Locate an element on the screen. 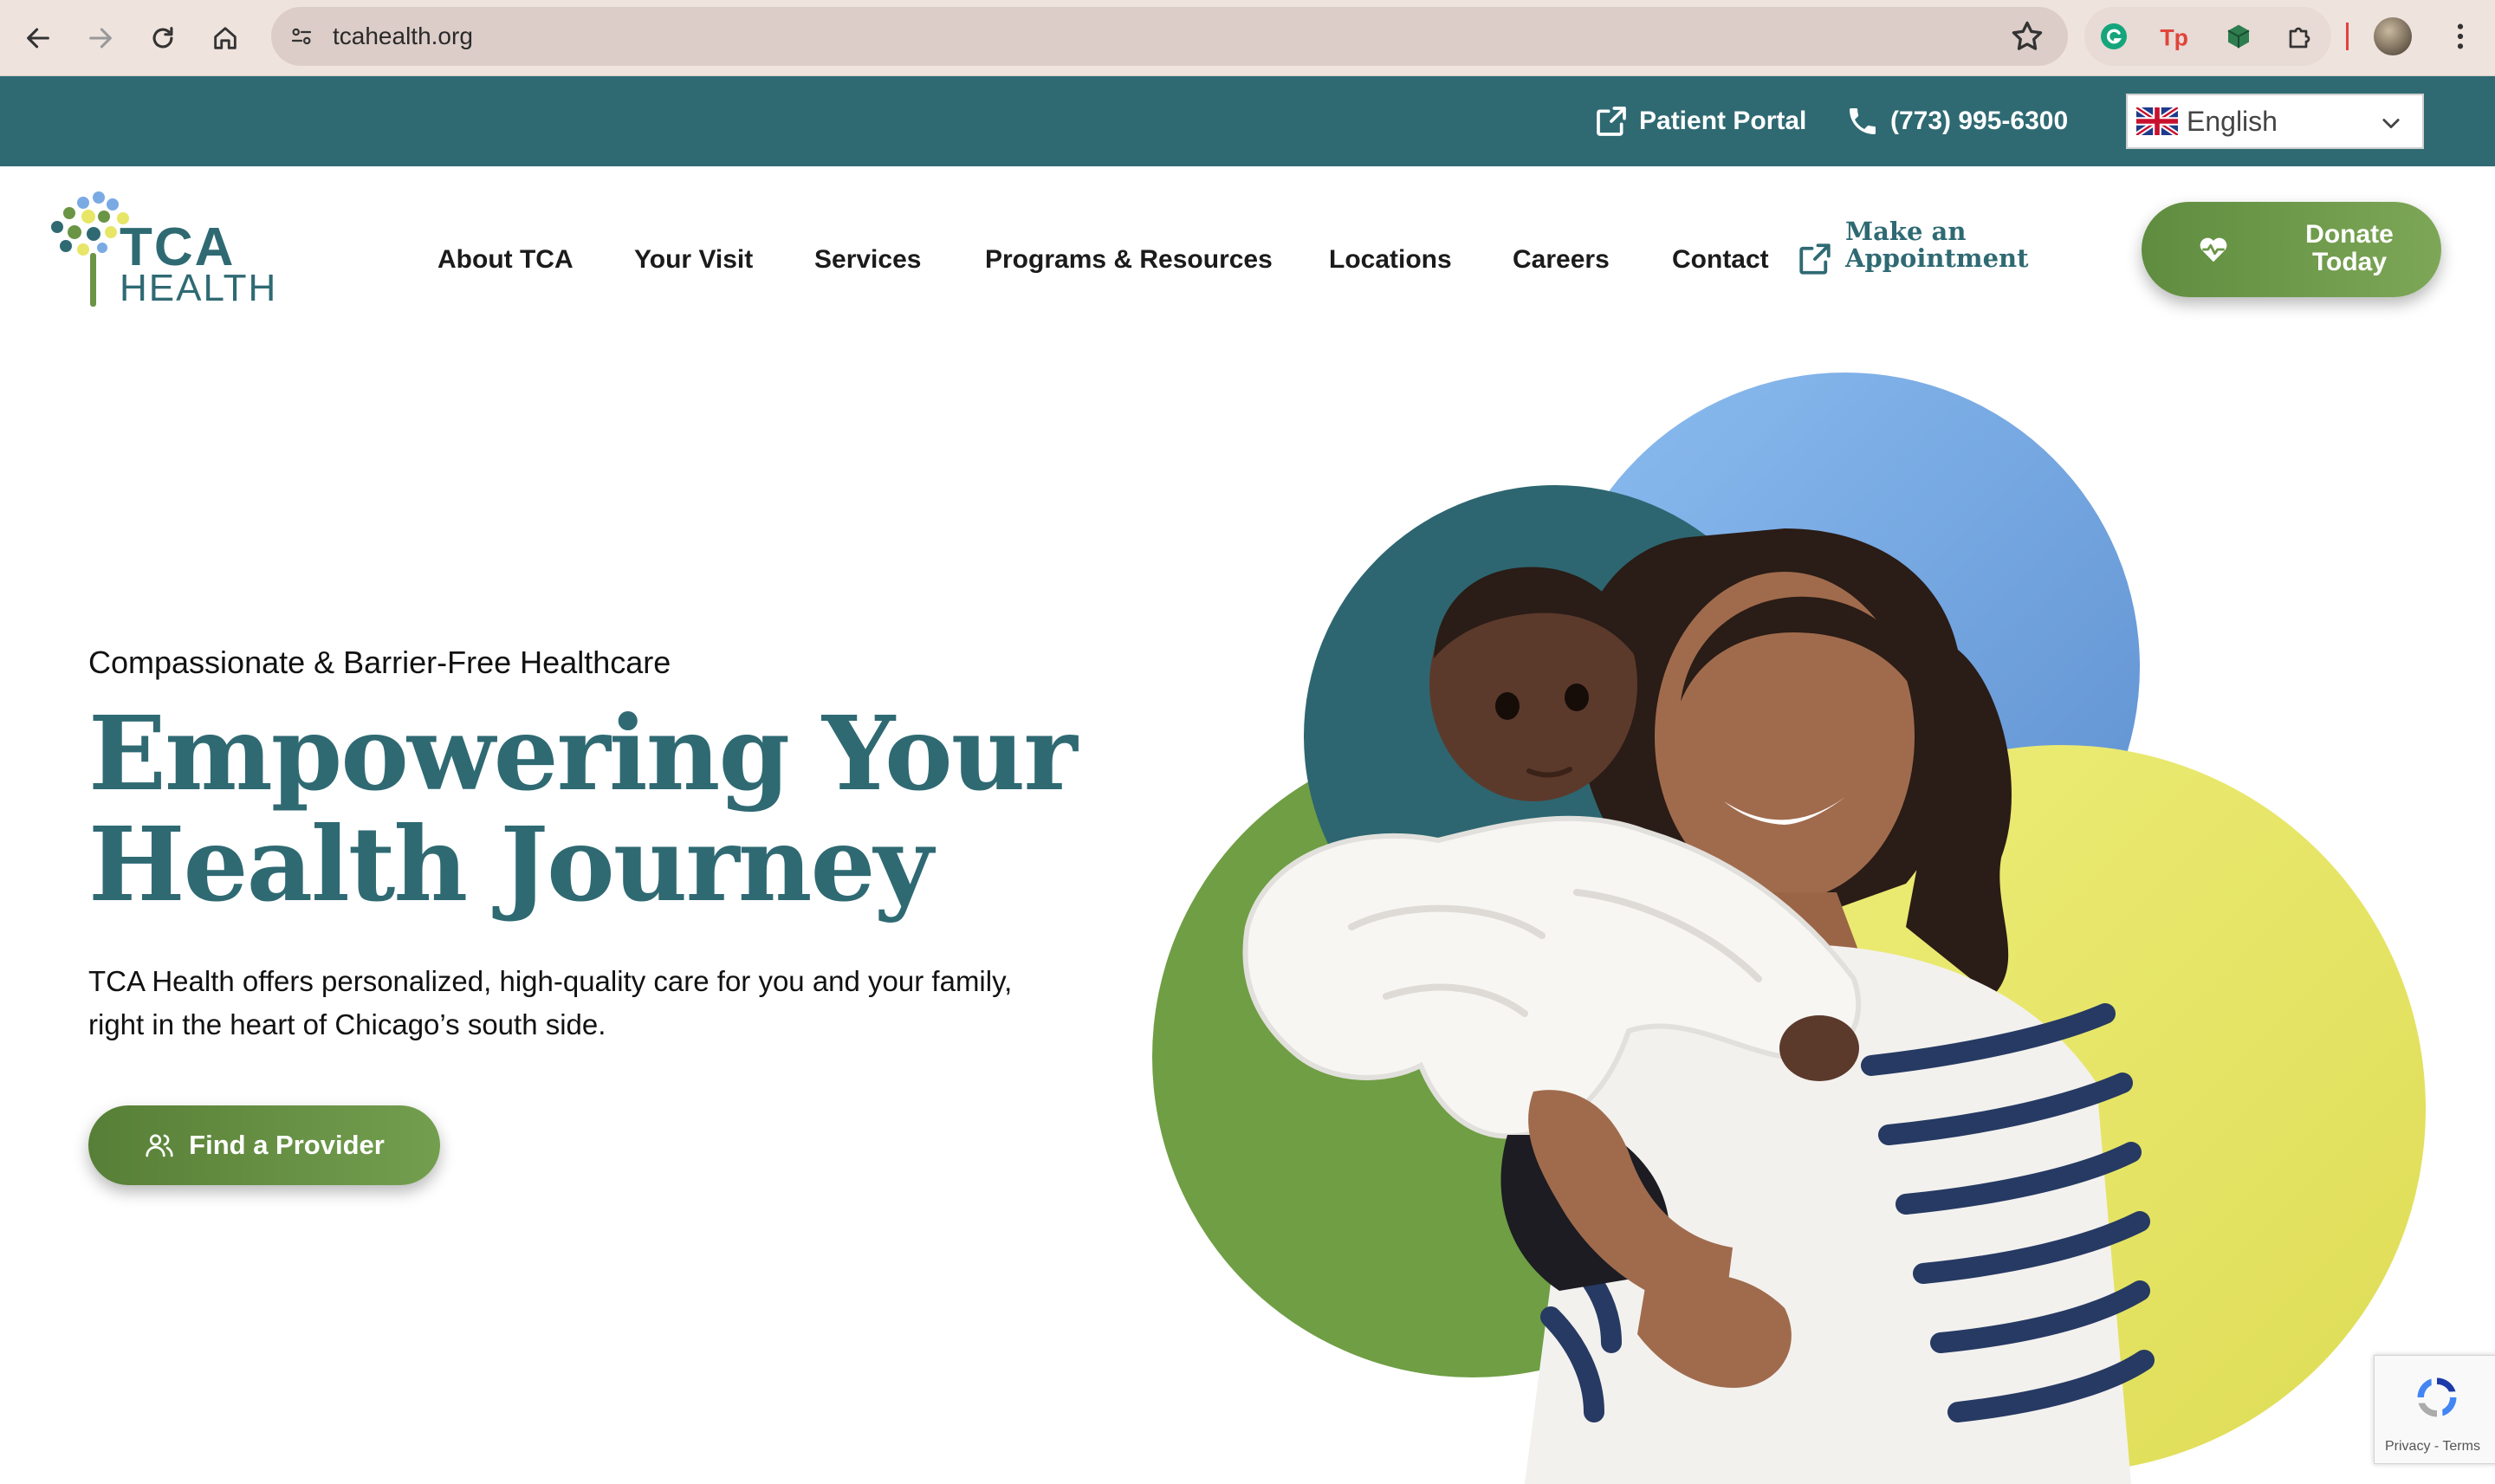 The height and width of the screenshot is (1484, 2495). appointment-line1: Make an is located at coordinates (1906, 231).